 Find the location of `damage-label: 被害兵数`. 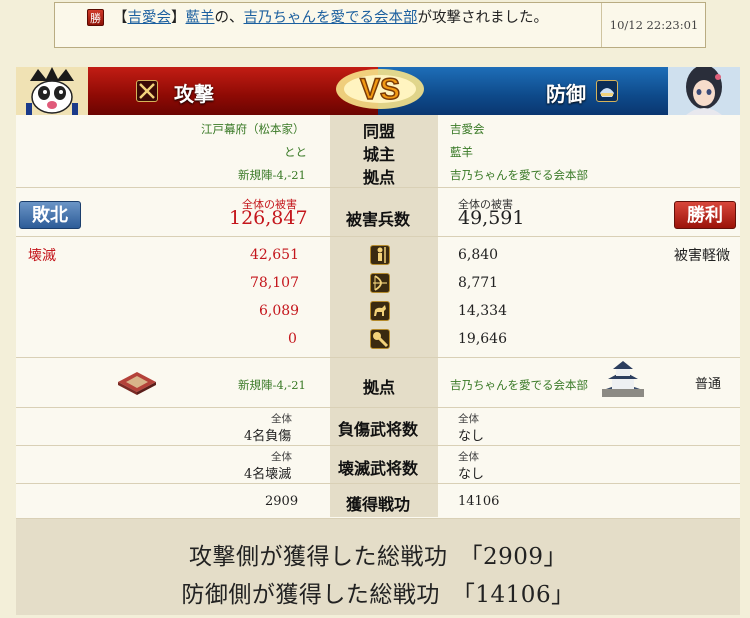

damage-label: 被害兵数 is located at coordinates (378, 219).